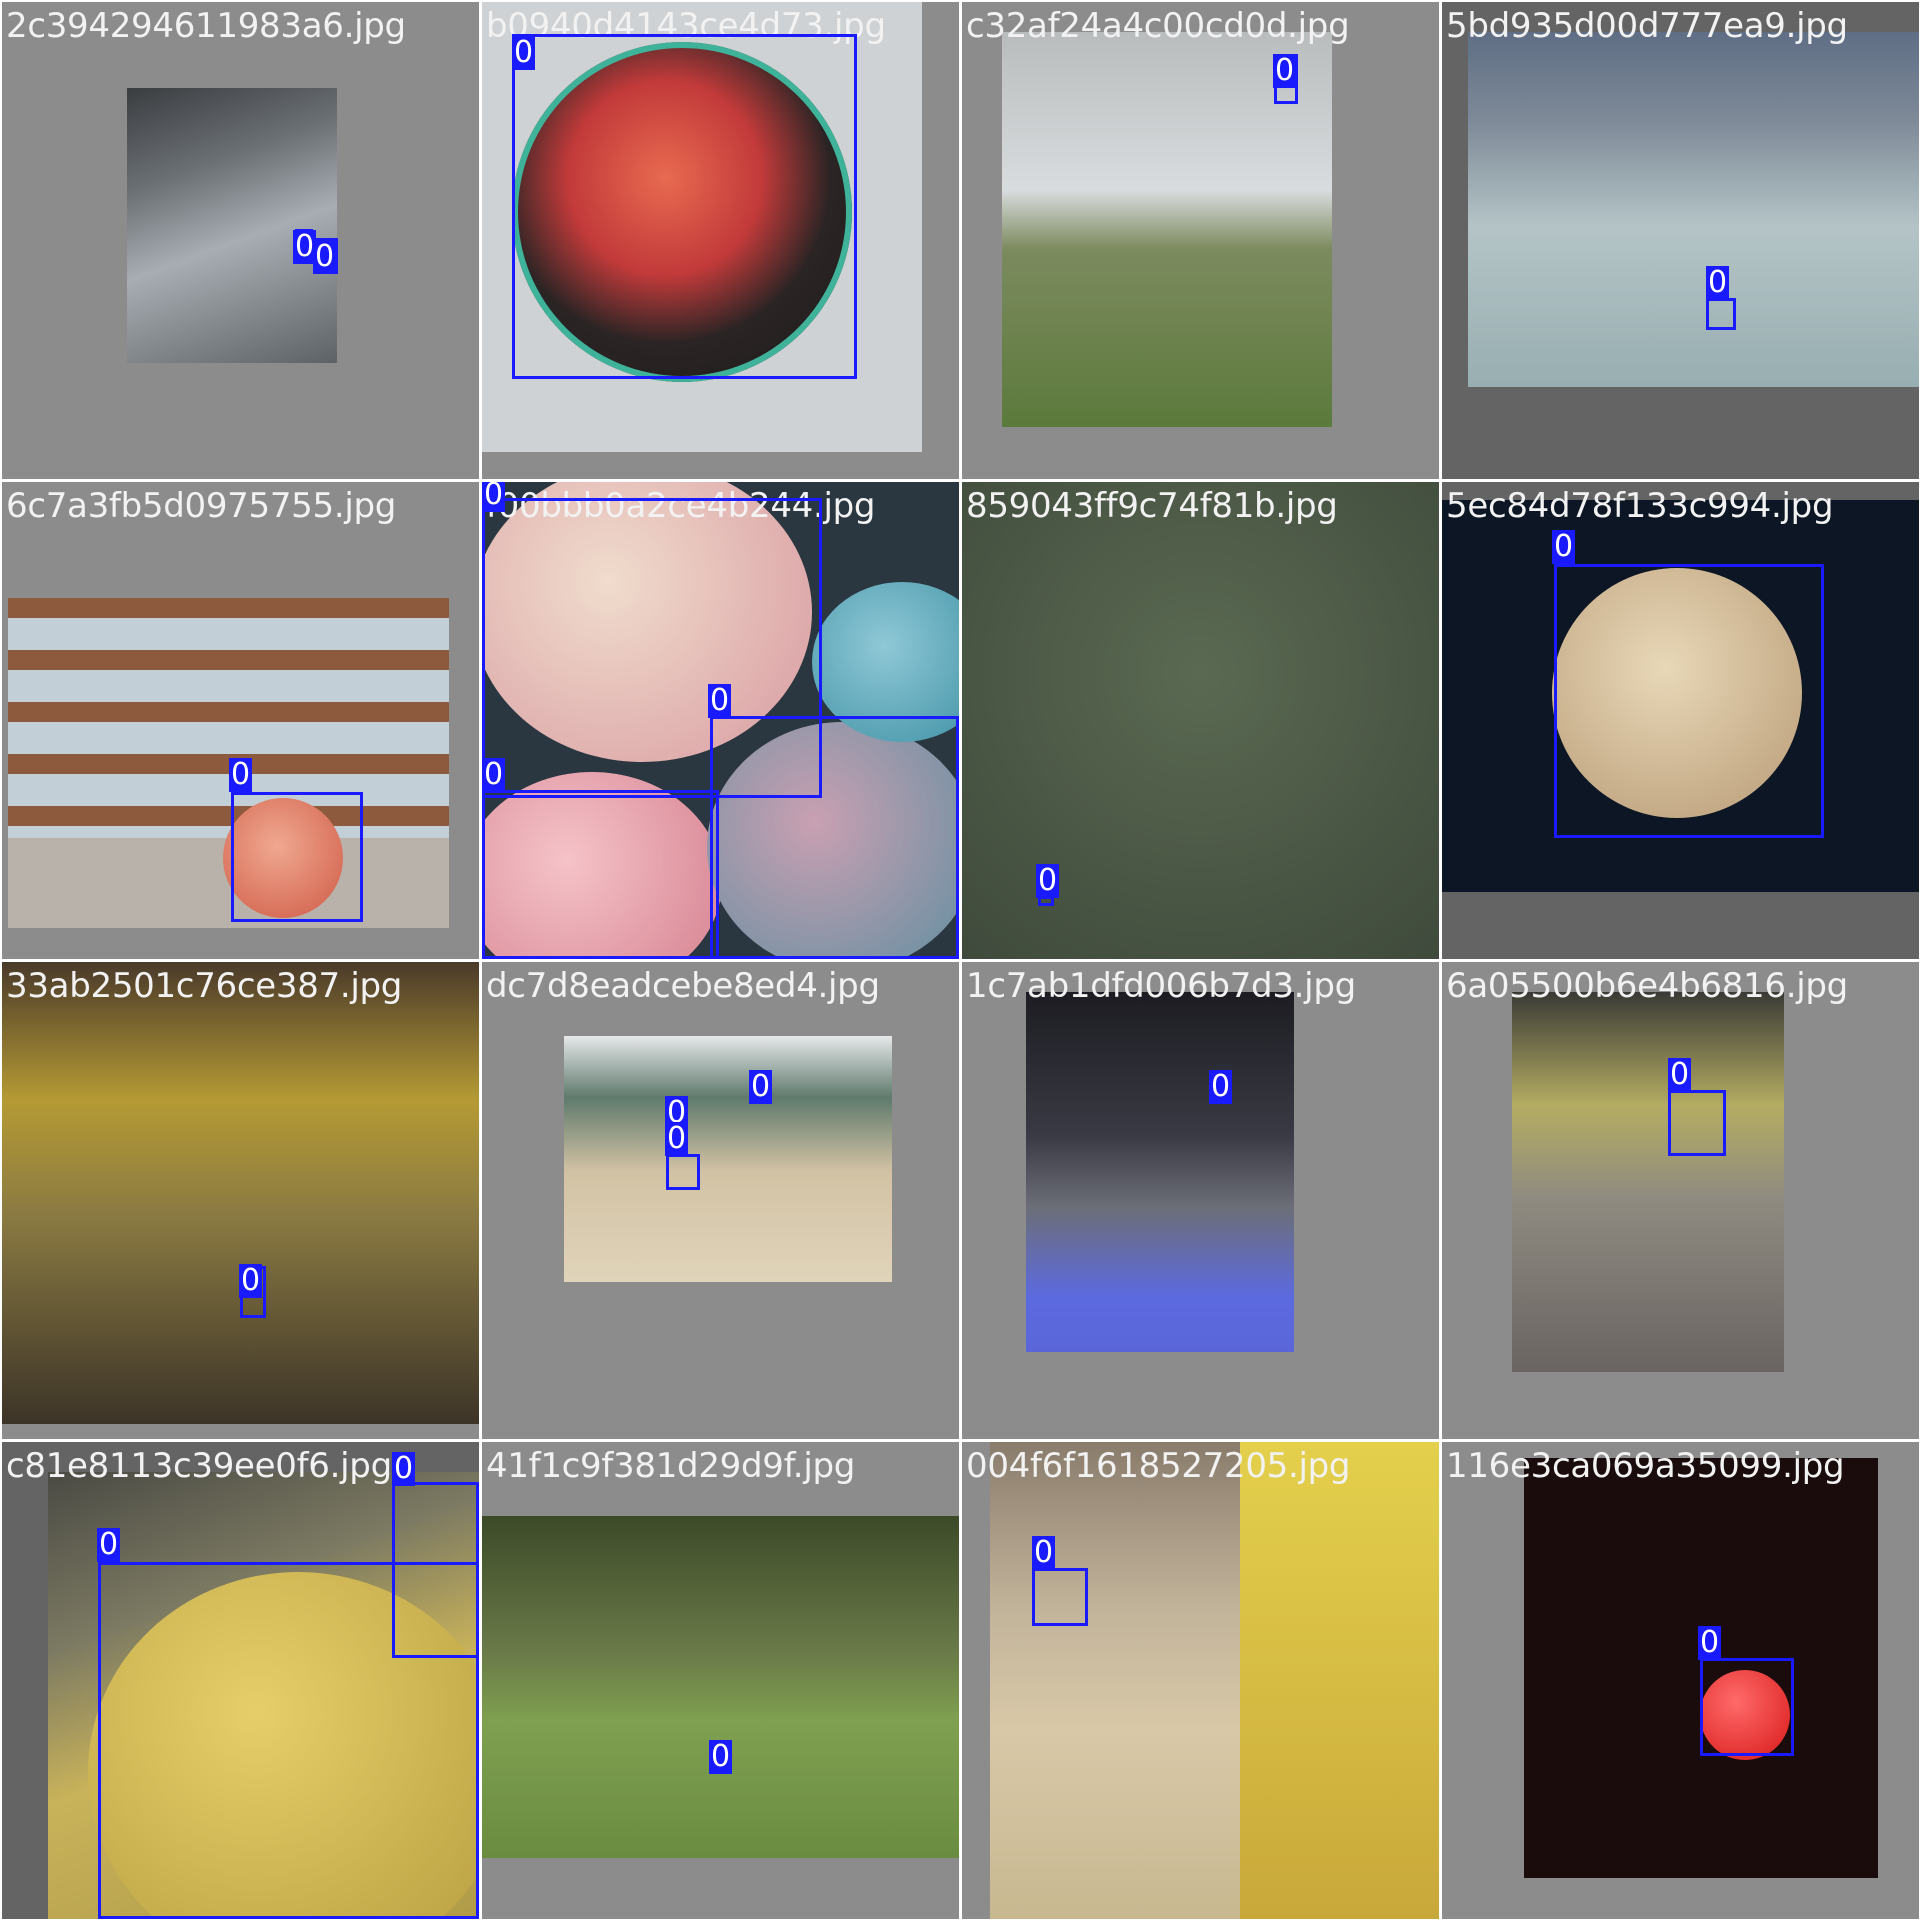  Describe the element at coordinates (1158, 26) in the screenshot. I see `tile-filename: c32af24a4c00cd0d.jpg` at that location.